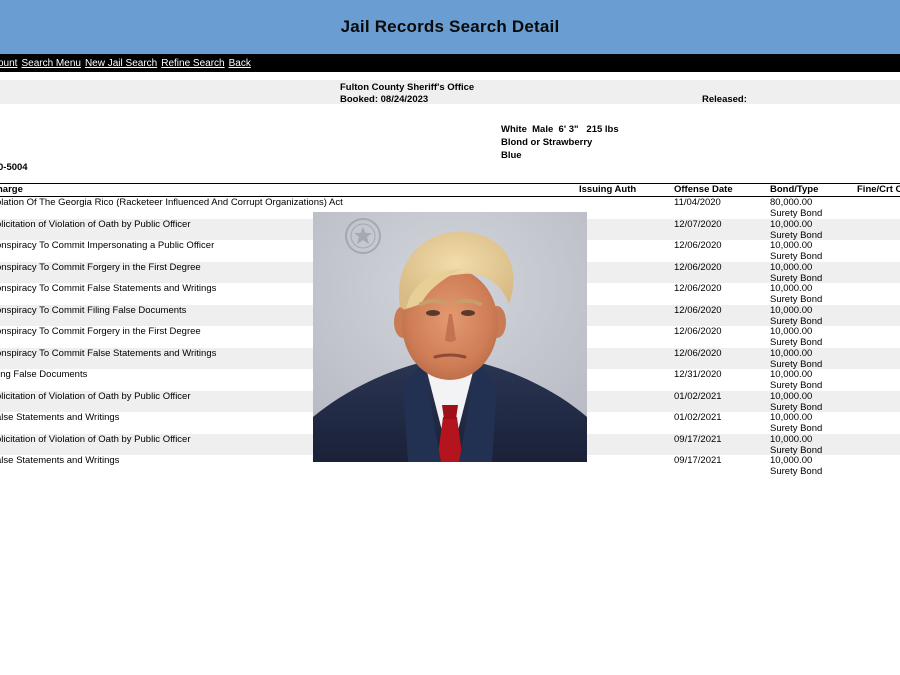 The height and width of the screenshot is (675, 900). I want to click on eye-color: Blue, so click(511, 155).